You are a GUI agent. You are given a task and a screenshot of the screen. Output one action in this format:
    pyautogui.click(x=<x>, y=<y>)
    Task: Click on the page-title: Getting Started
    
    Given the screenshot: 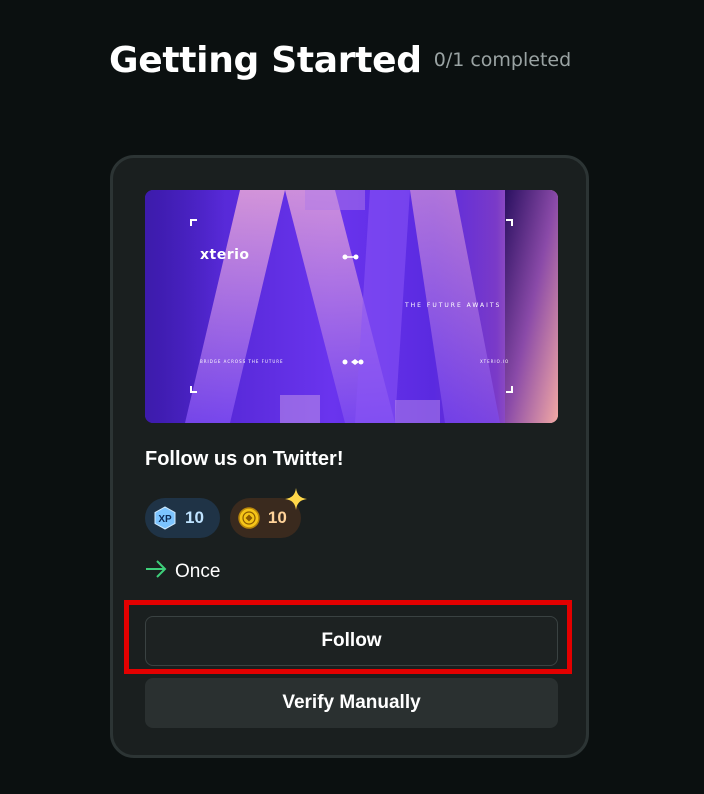 What is the action you would take?
    pyautogui.click(x=265, y=60)
    